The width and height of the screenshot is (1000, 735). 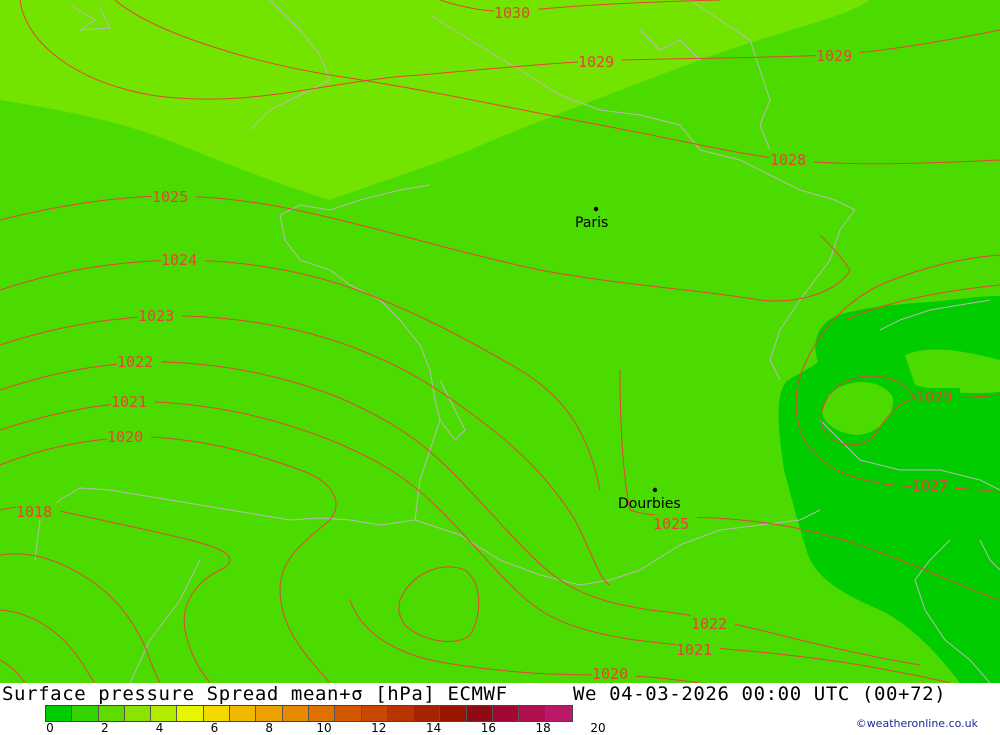 What do you see at coordinates (916, 723) in the screenshot?
I see `credit-text: ©weatheronline.co.uk` at bounding box center [916, 723].